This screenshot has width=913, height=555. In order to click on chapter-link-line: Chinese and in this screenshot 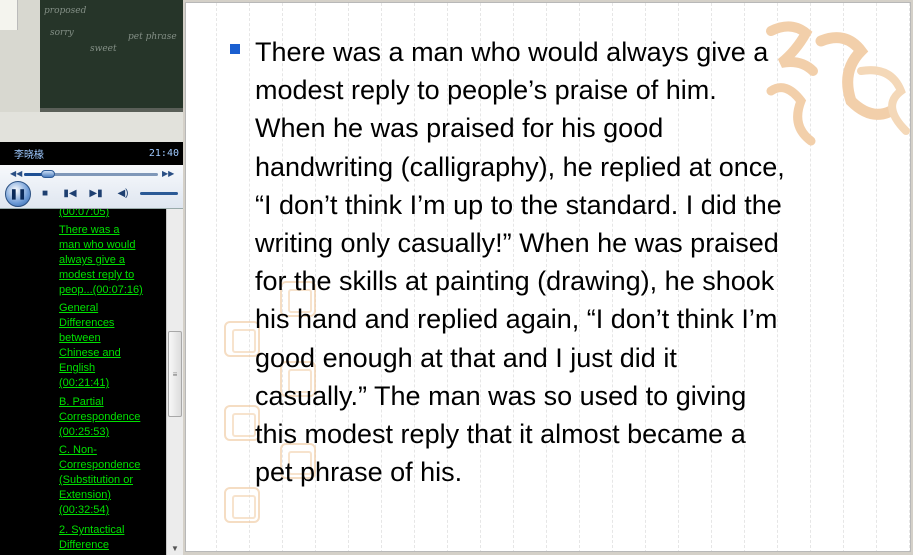, I will do `click(90, 353)`.